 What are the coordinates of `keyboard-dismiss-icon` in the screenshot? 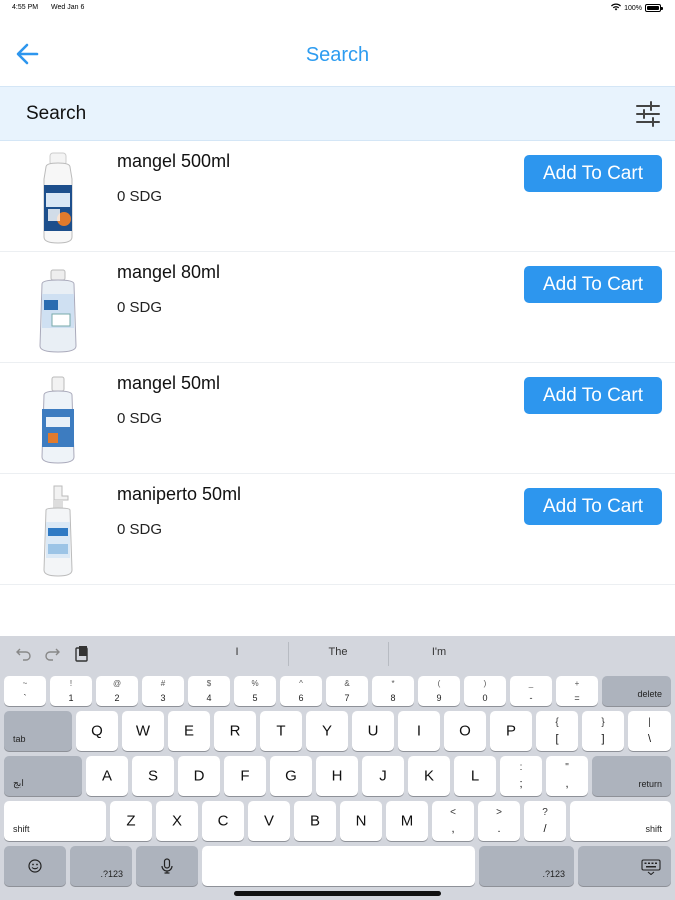 It's located at (651, 867).